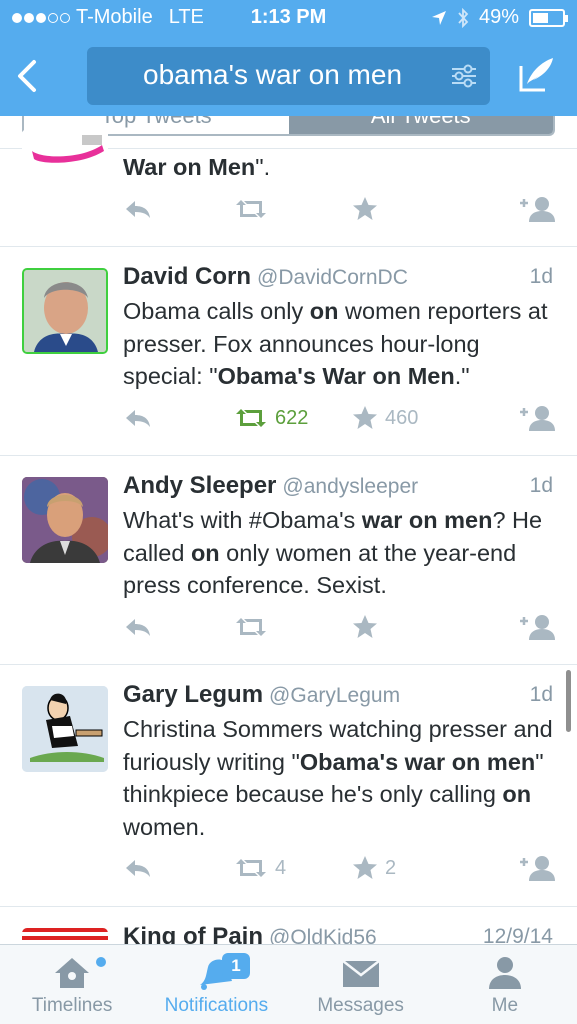 This screenshot has height=1024, width=577. Describe the element at coordinates (350, 486) in the screenshot. I see `author-handle: @andysleeper` at that location.